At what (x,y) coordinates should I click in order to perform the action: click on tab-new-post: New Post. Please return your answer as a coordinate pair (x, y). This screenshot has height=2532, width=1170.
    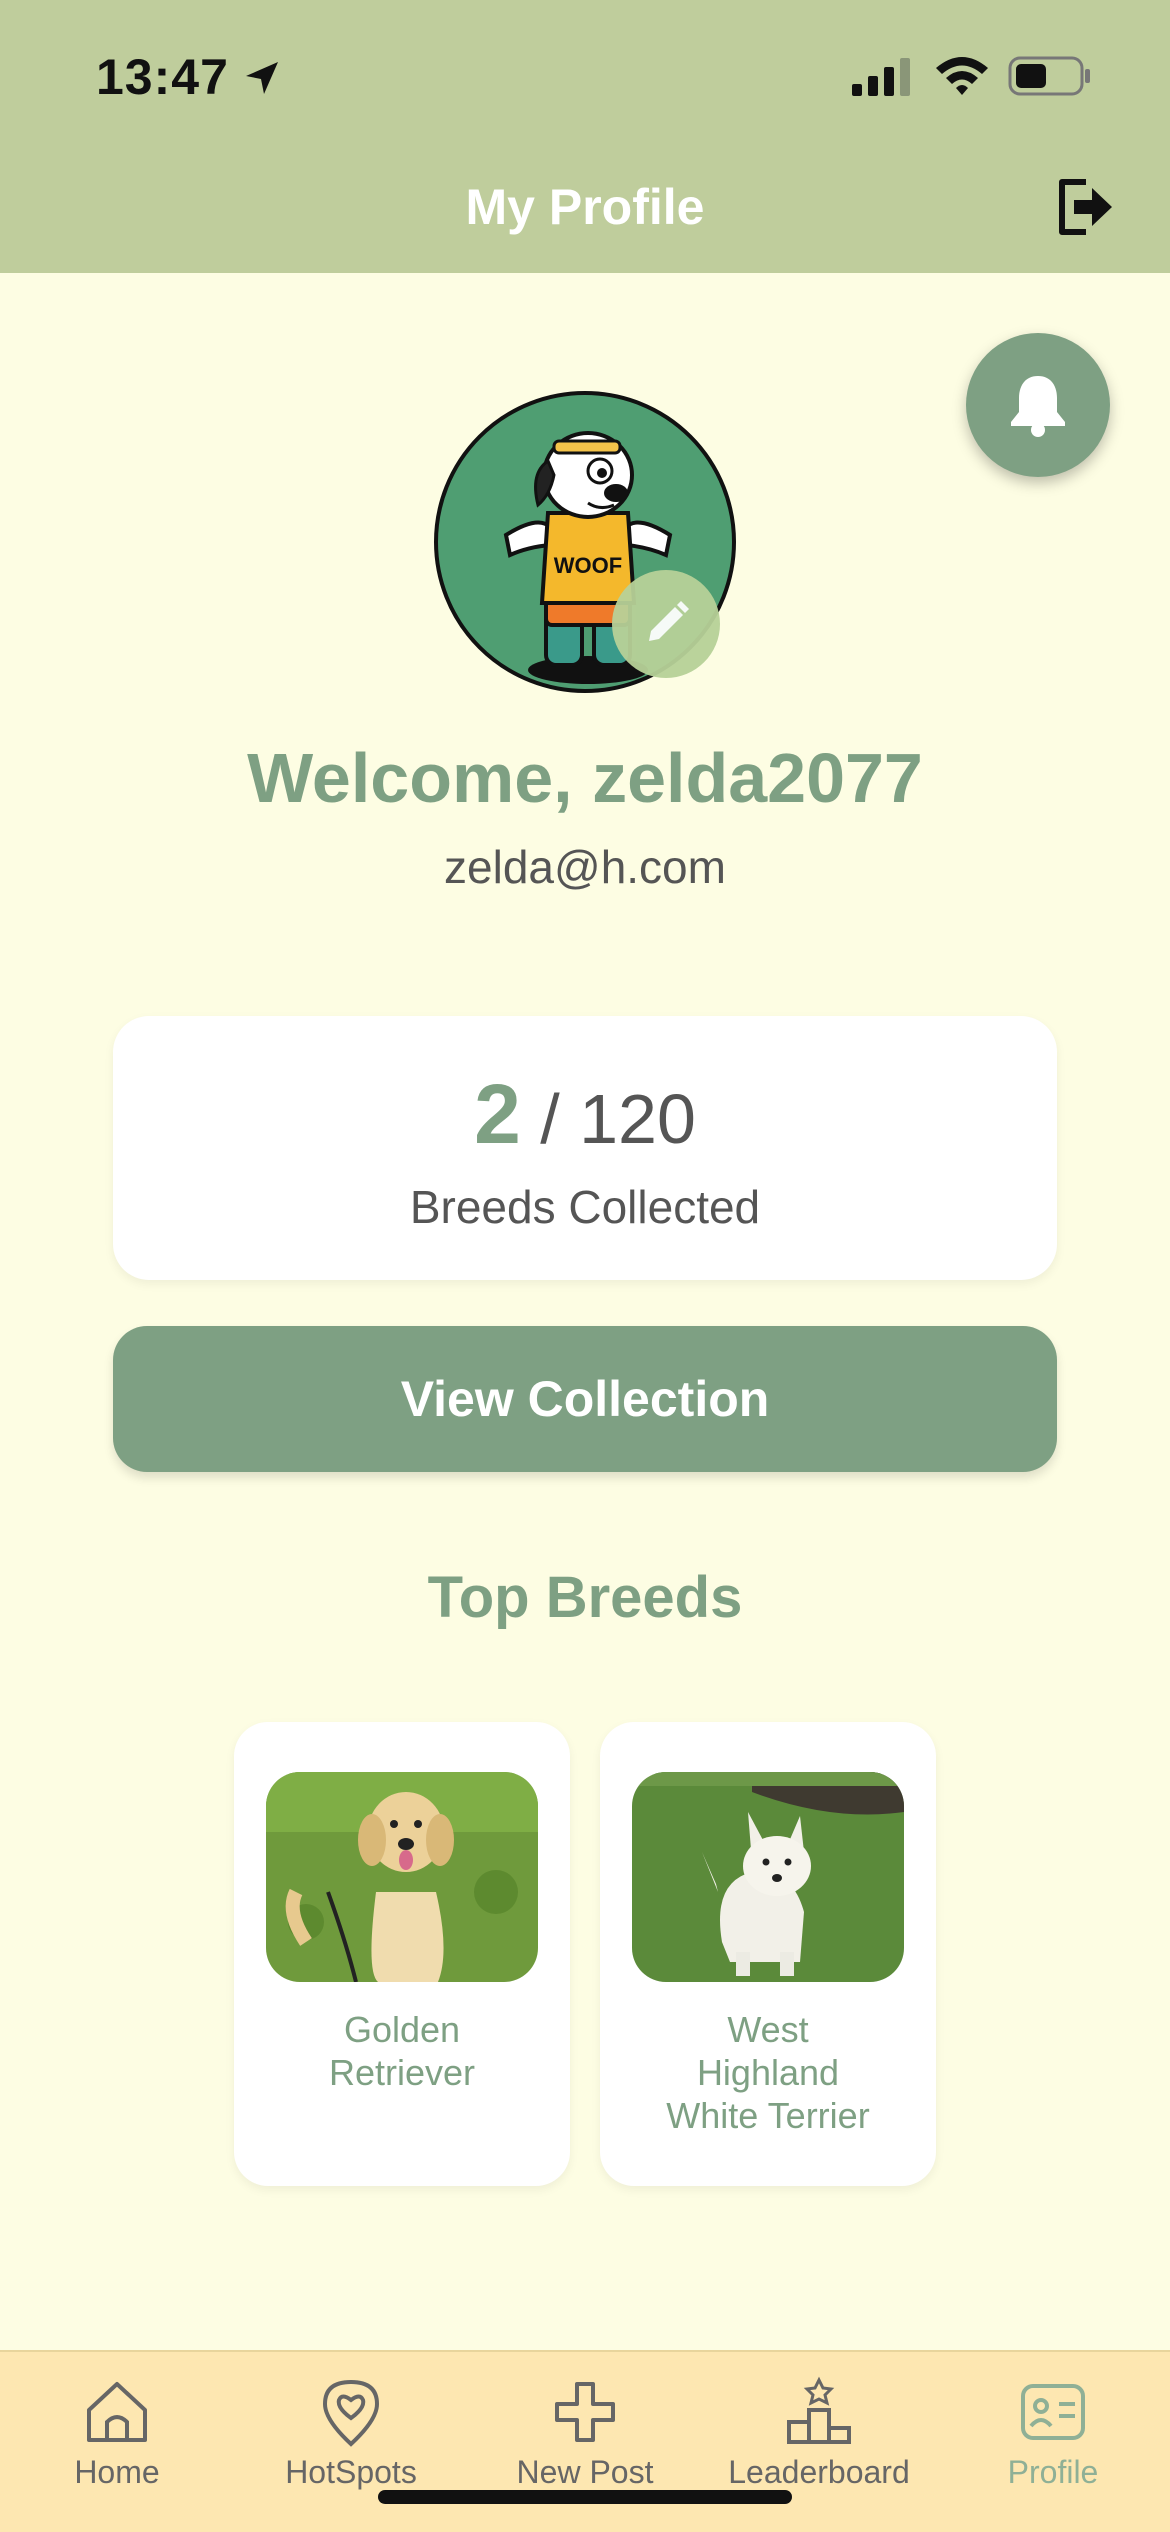
    Looking at the image, I should click on (585, 2433).